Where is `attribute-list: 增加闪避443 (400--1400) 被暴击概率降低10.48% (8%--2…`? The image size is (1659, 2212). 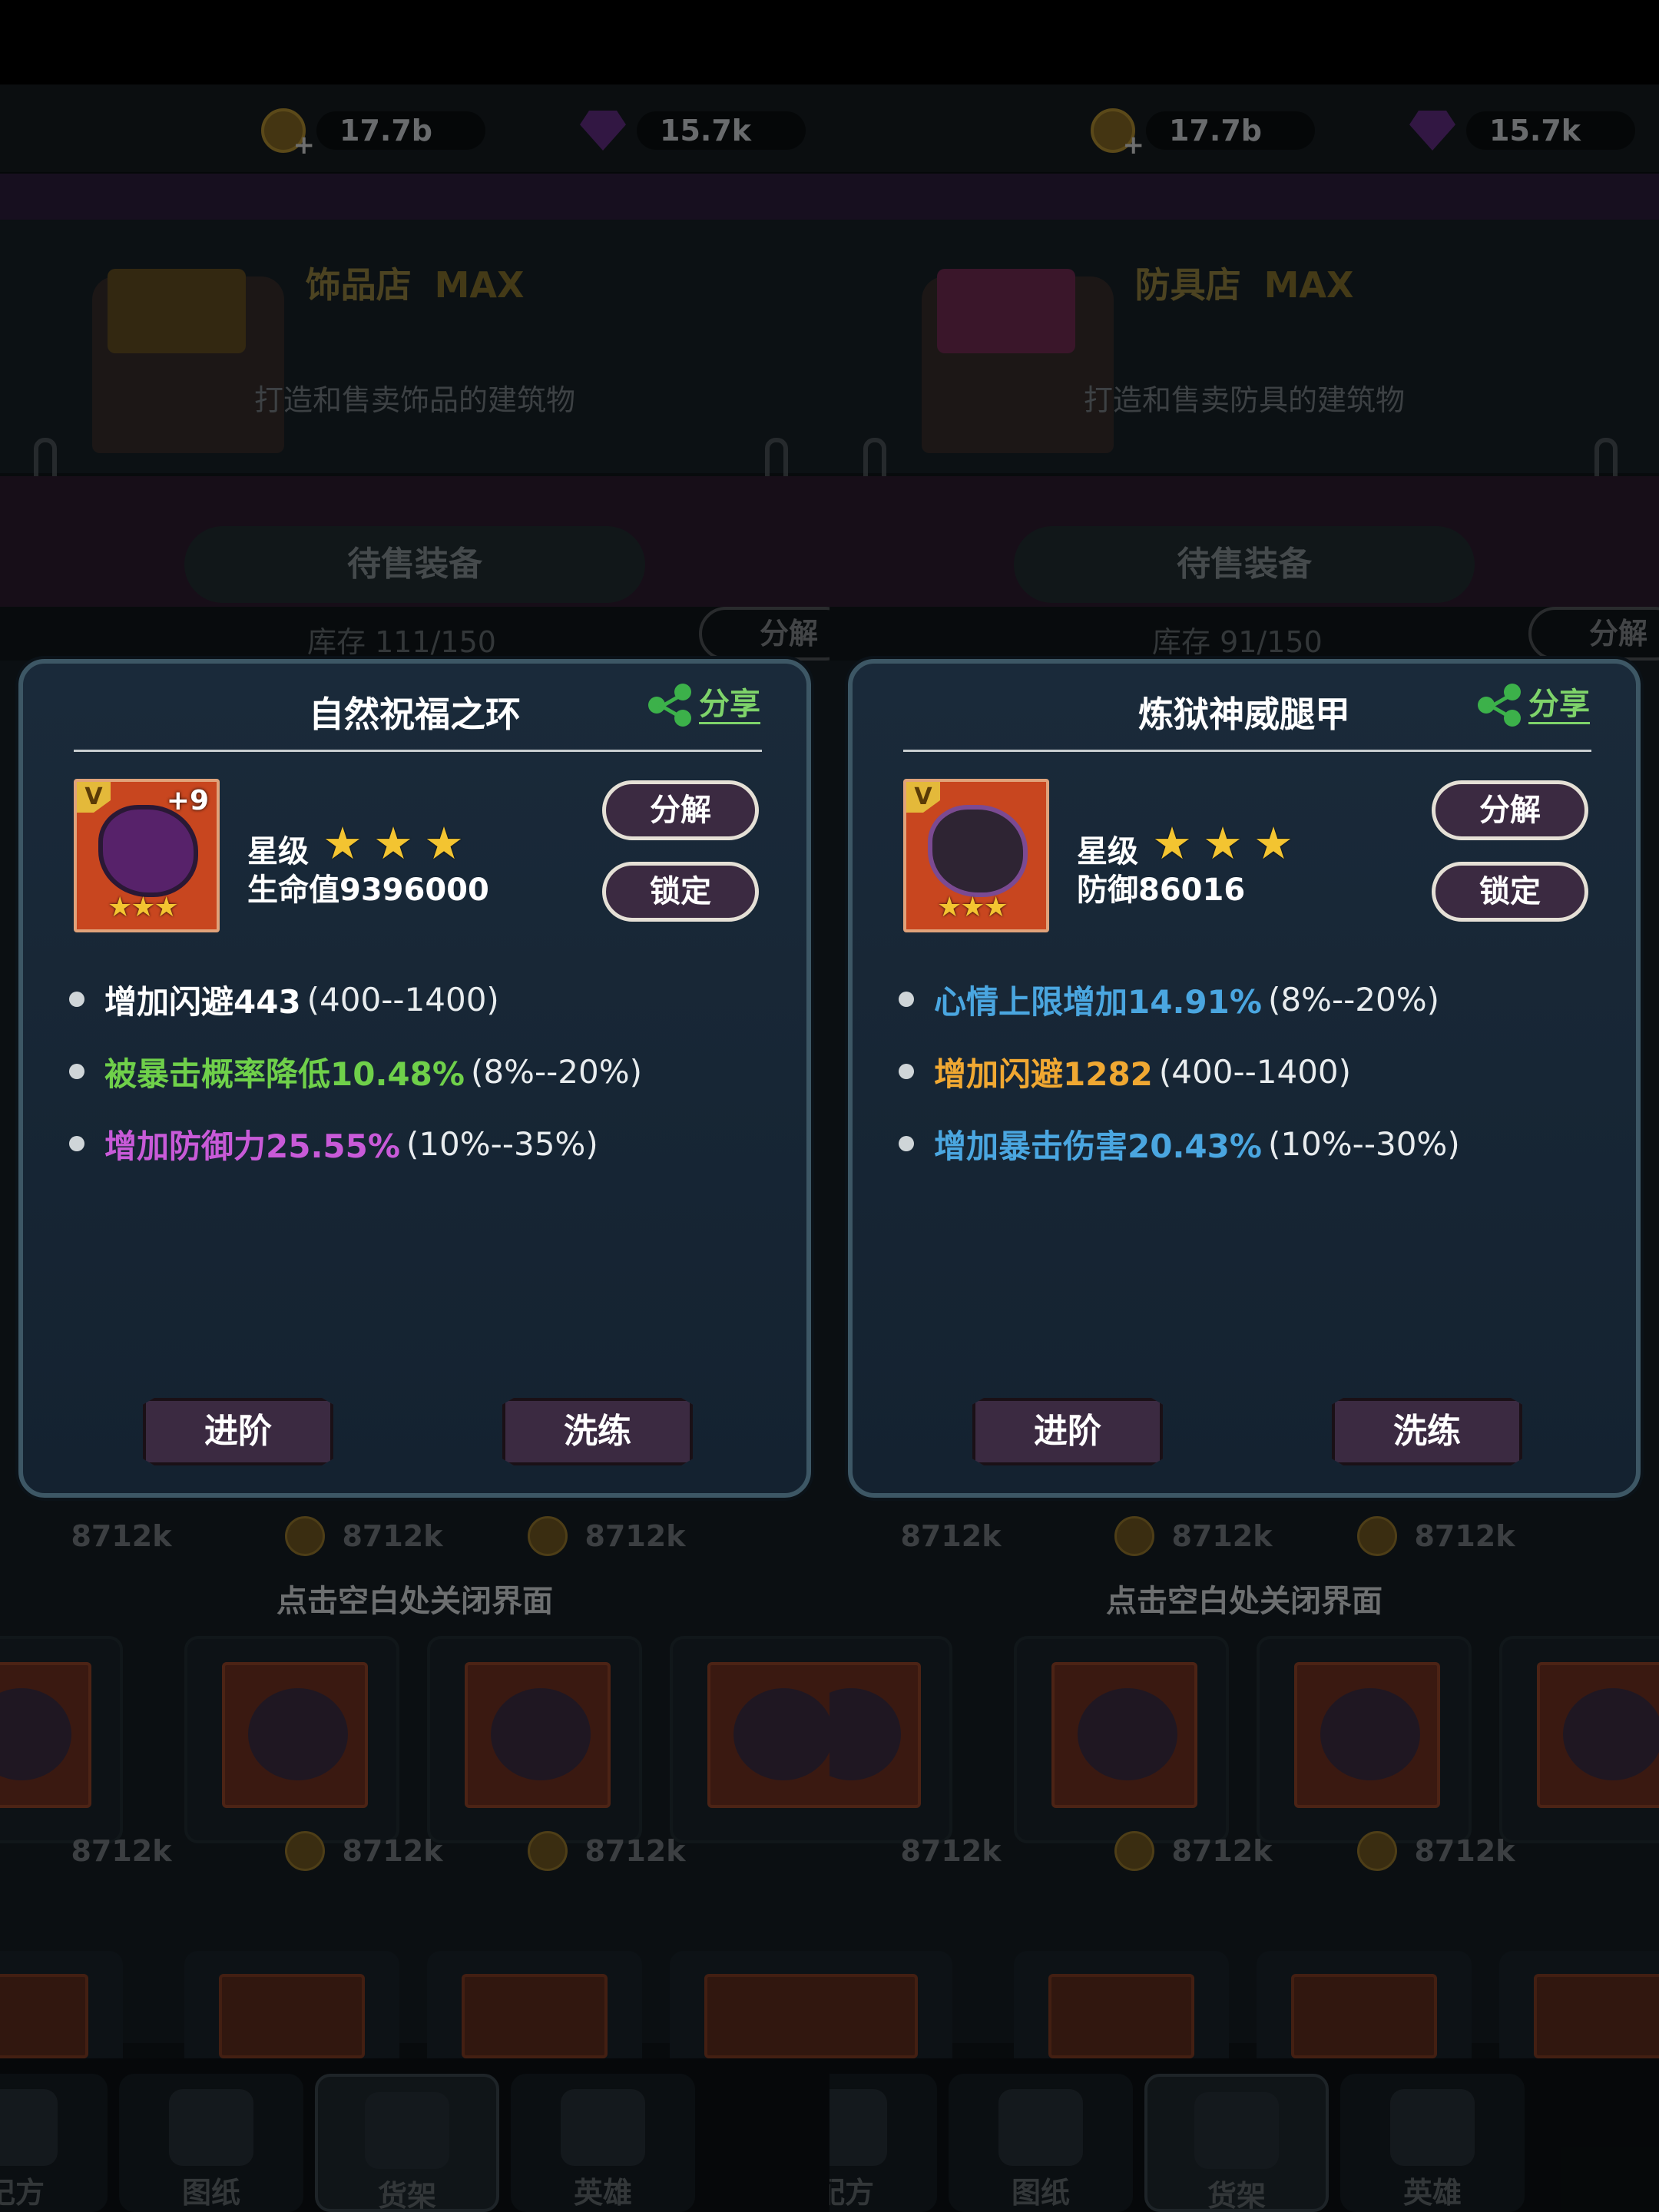
attribute-list: 增加闪避443 (400--1400) 被暴击概率降低10.48% (8%--2… is located at coordinates (415, 1072).